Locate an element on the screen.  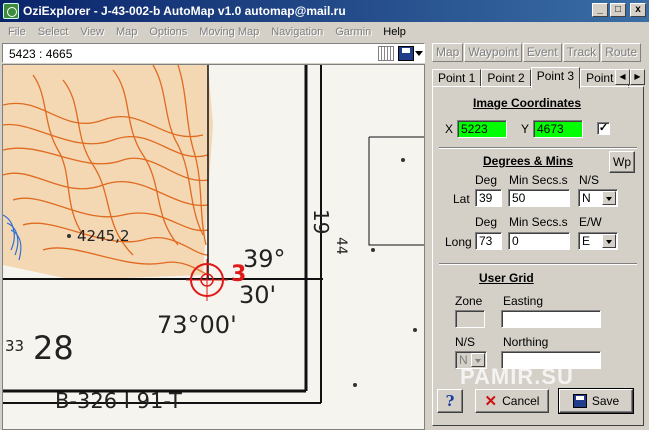
track-tool-button: Track is located at coordinates (581, 52).